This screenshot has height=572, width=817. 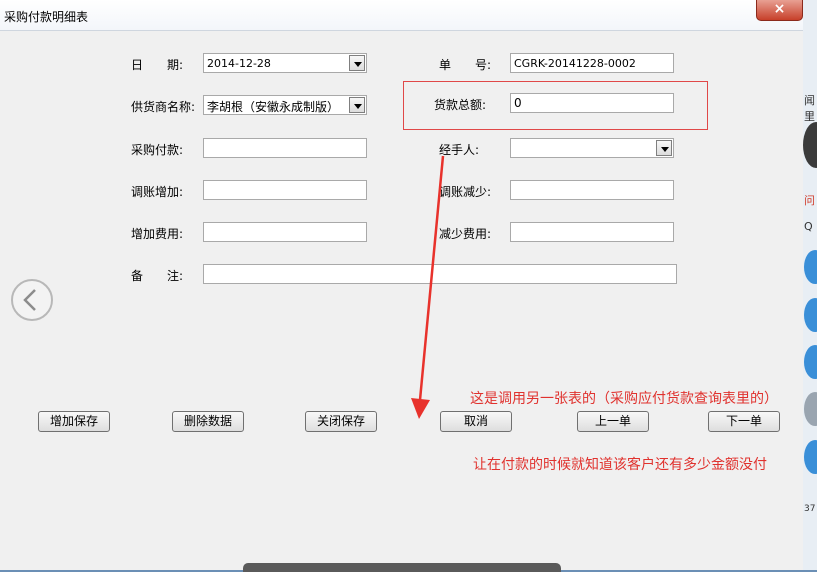 What do you see at coordinates (620, 465) in the screenshot?
I see `annotation-note-purpose: 让在付款的时候就知道该客户还有多少金额没付` at bounding box center [620, 465].